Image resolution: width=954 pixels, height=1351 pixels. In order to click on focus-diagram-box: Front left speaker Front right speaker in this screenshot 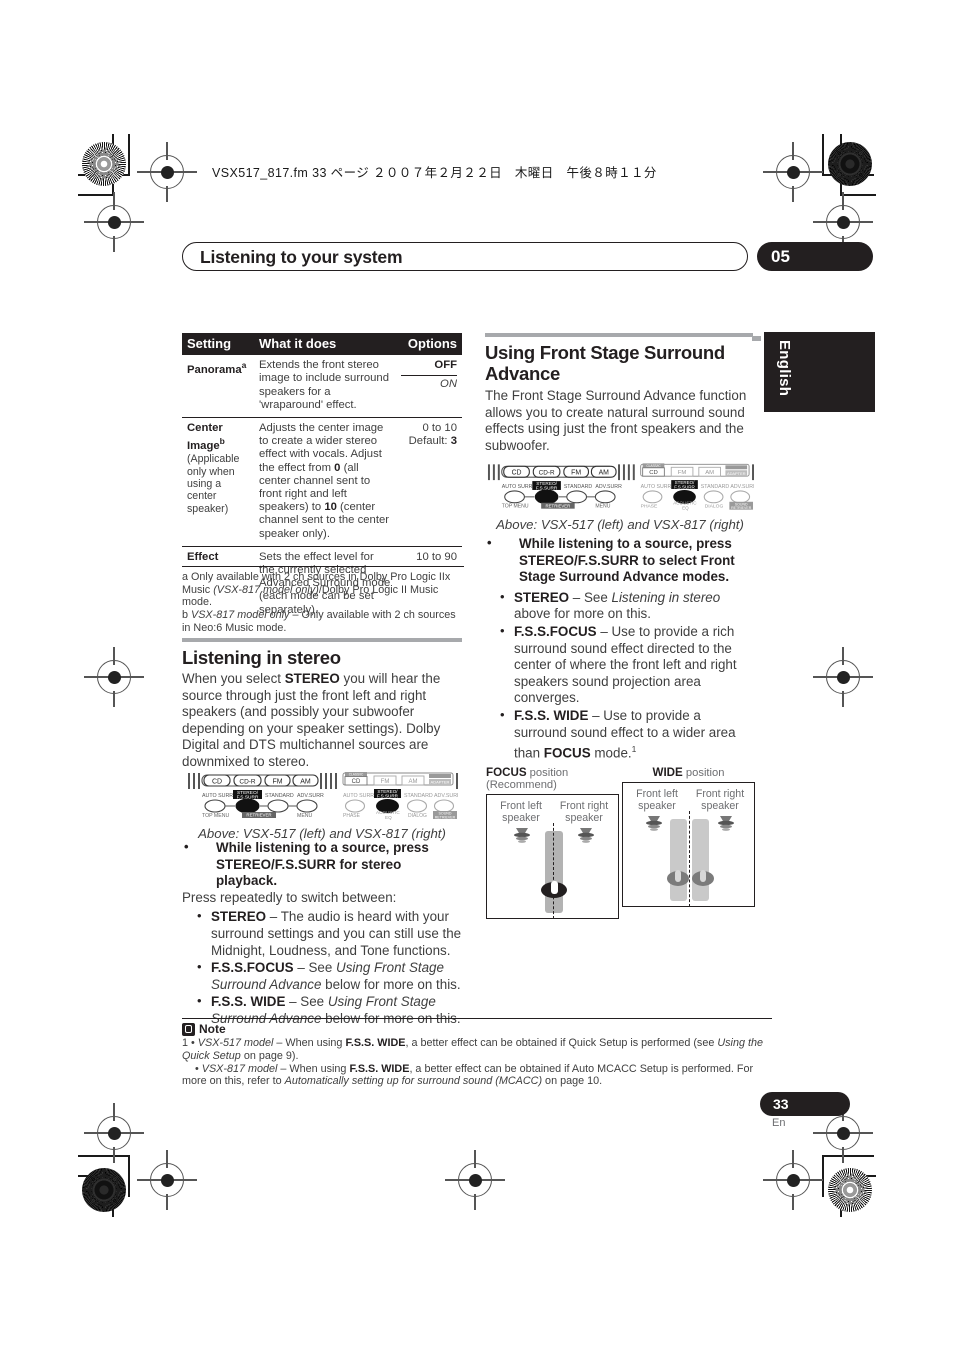, I will do `click(552, 856)`.